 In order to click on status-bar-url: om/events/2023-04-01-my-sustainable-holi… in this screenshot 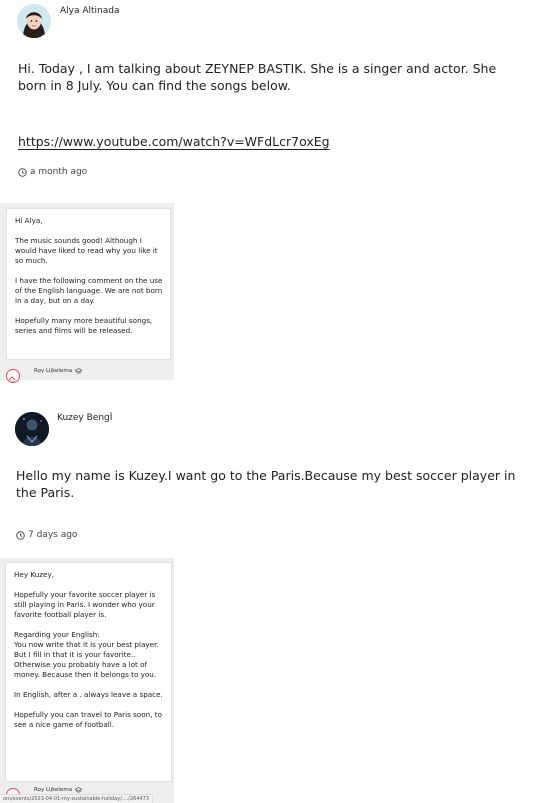, I will do `click(77, 798)`.